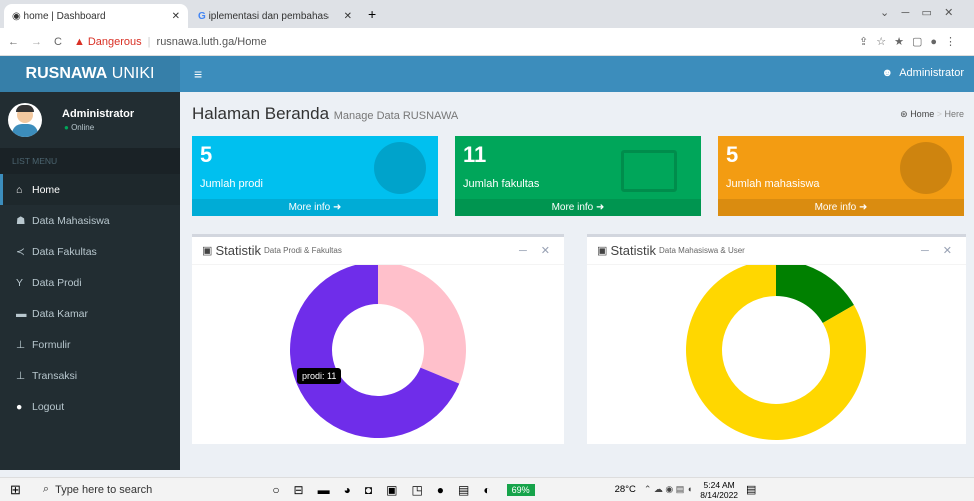 This screenshot has width=974, height=501. Describe the element at coordinates (702, 250) in the screenshot. I see `panel-subtitle: Data Mahasiswa & User` at that location.